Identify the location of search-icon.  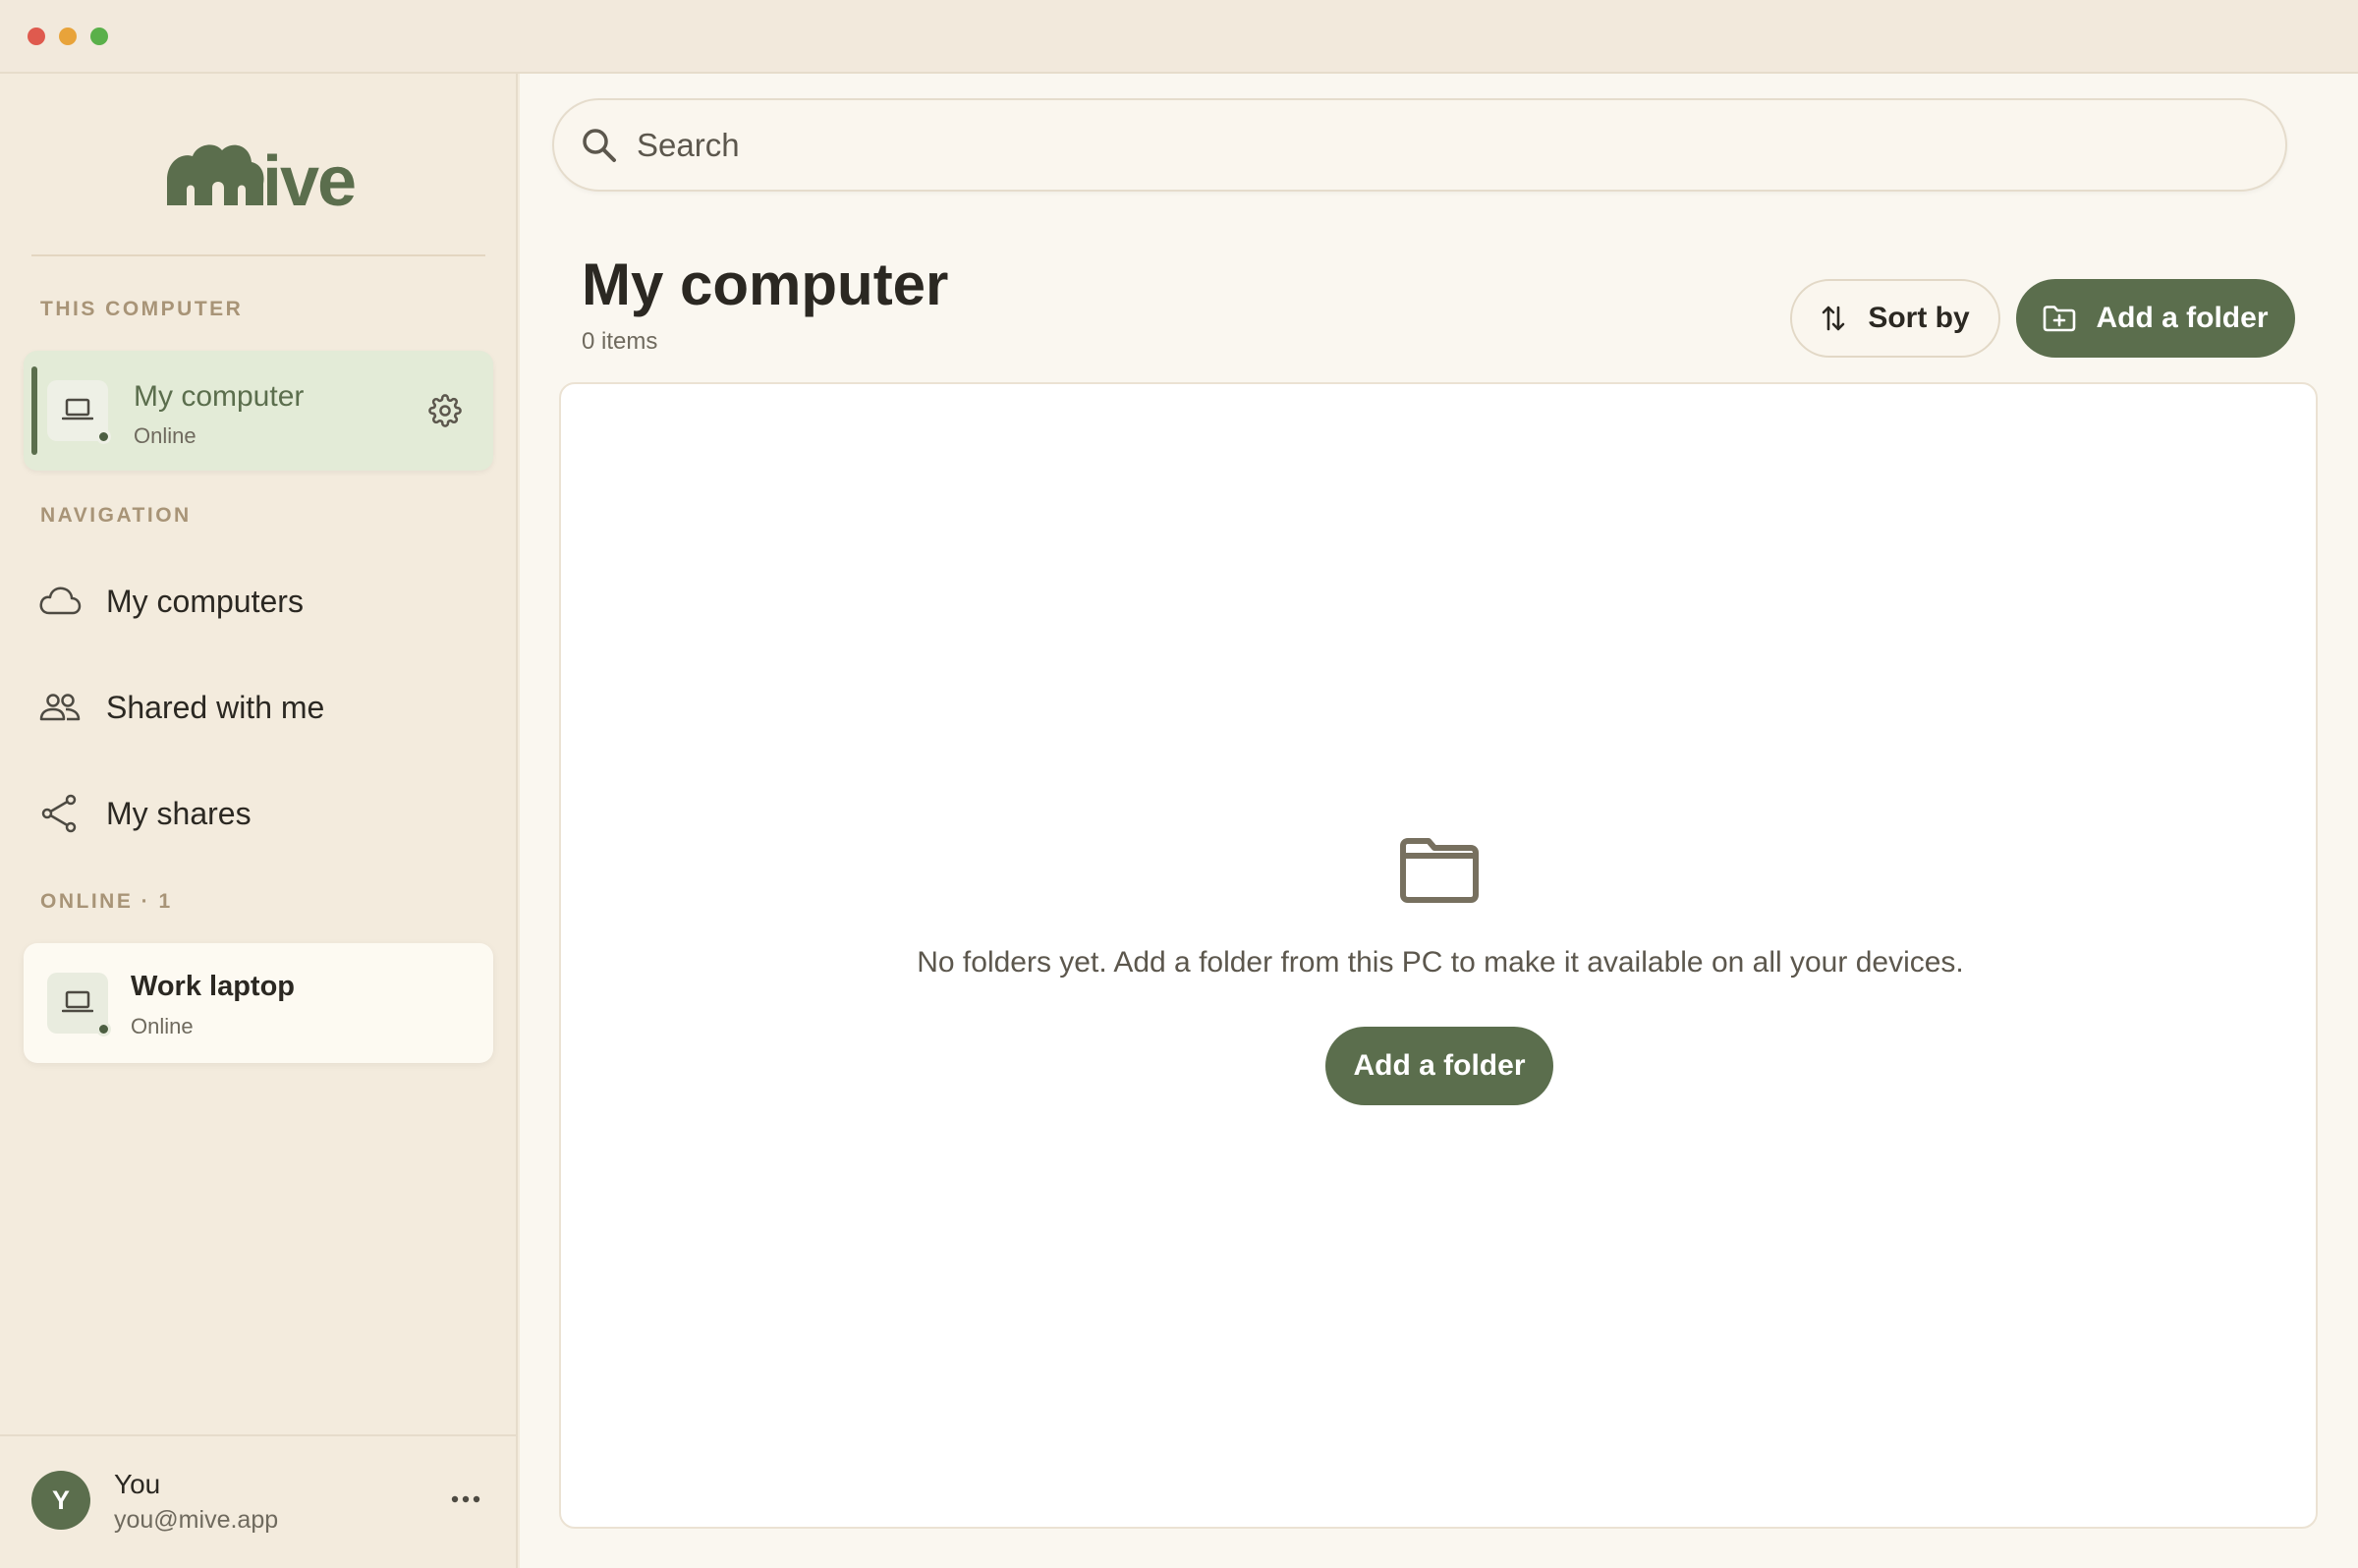
(599, 145).